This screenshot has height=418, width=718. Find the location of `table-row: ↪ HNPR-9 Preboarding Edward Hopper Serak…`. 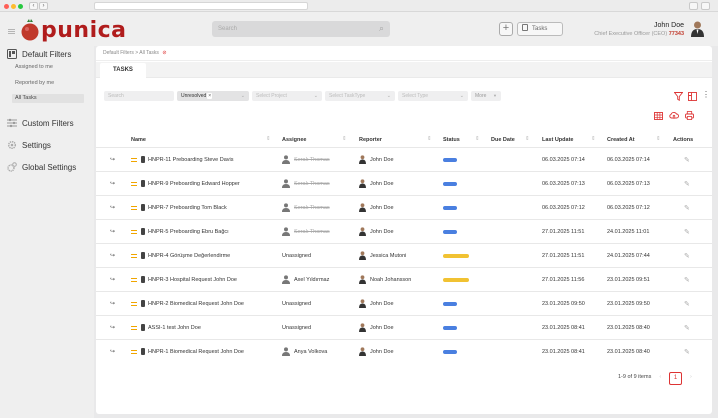

table-row: ↪ HNPR-9 Preboarding Edward Hopper Serak… is located at coordinates (404, 183).